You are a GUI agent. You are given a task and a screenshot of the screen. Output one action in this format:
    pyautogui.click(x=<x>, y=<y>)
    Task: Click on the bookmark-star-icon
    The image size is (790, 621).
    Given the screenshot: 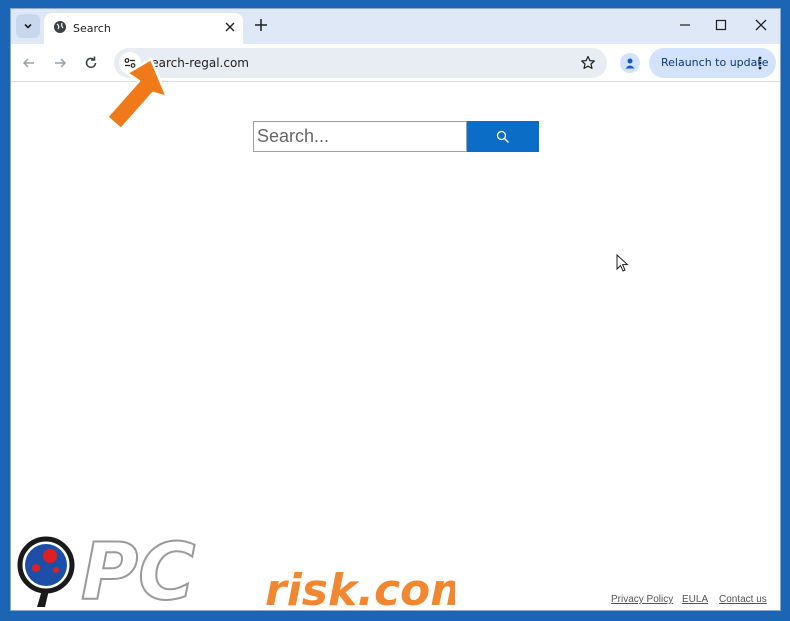 What is the action you would take?
    pyautogui.click(x=588, y=63)
    